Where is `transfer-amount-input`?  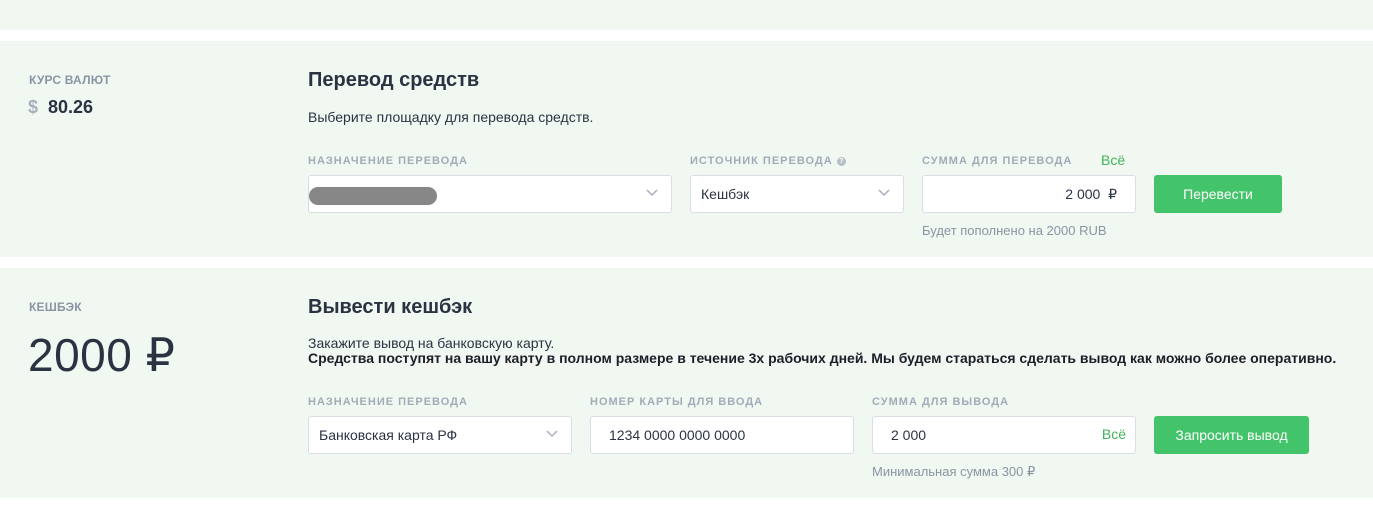 transfer-amount-input is located at coordinates (1029, 194).